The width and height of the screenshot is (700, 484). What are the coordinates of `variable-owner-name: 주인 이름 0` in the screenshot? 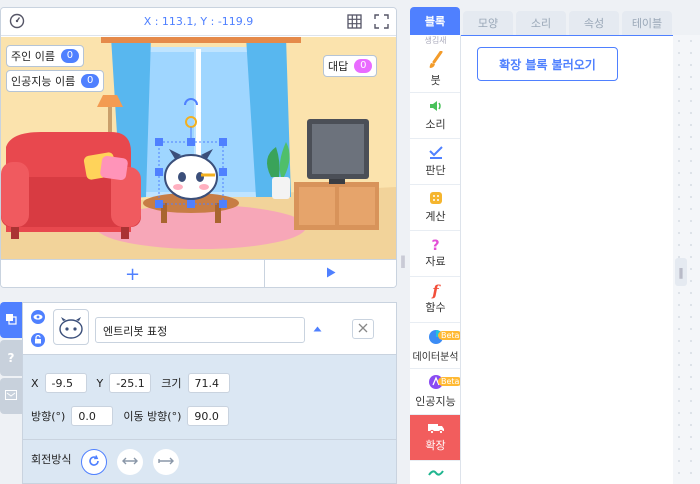 It's located at (45, 56).